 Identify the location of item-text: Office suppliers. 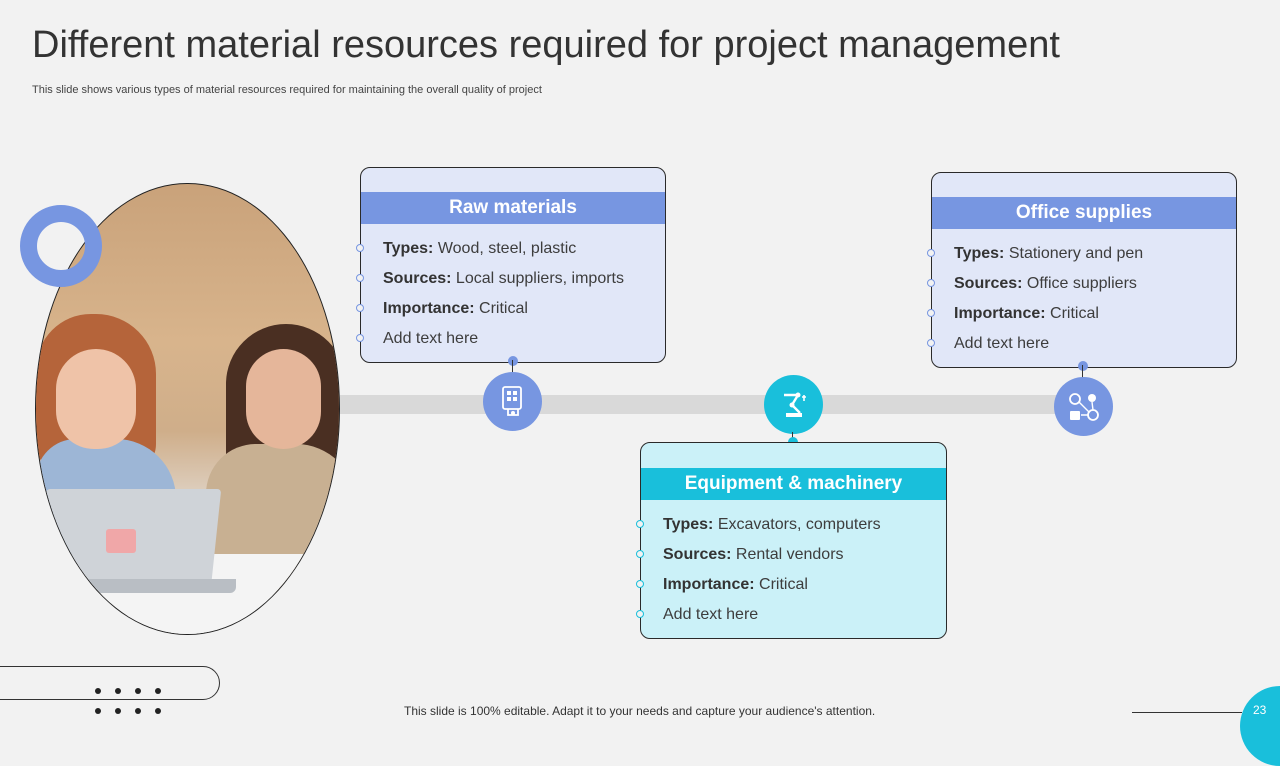
(1079, 283).